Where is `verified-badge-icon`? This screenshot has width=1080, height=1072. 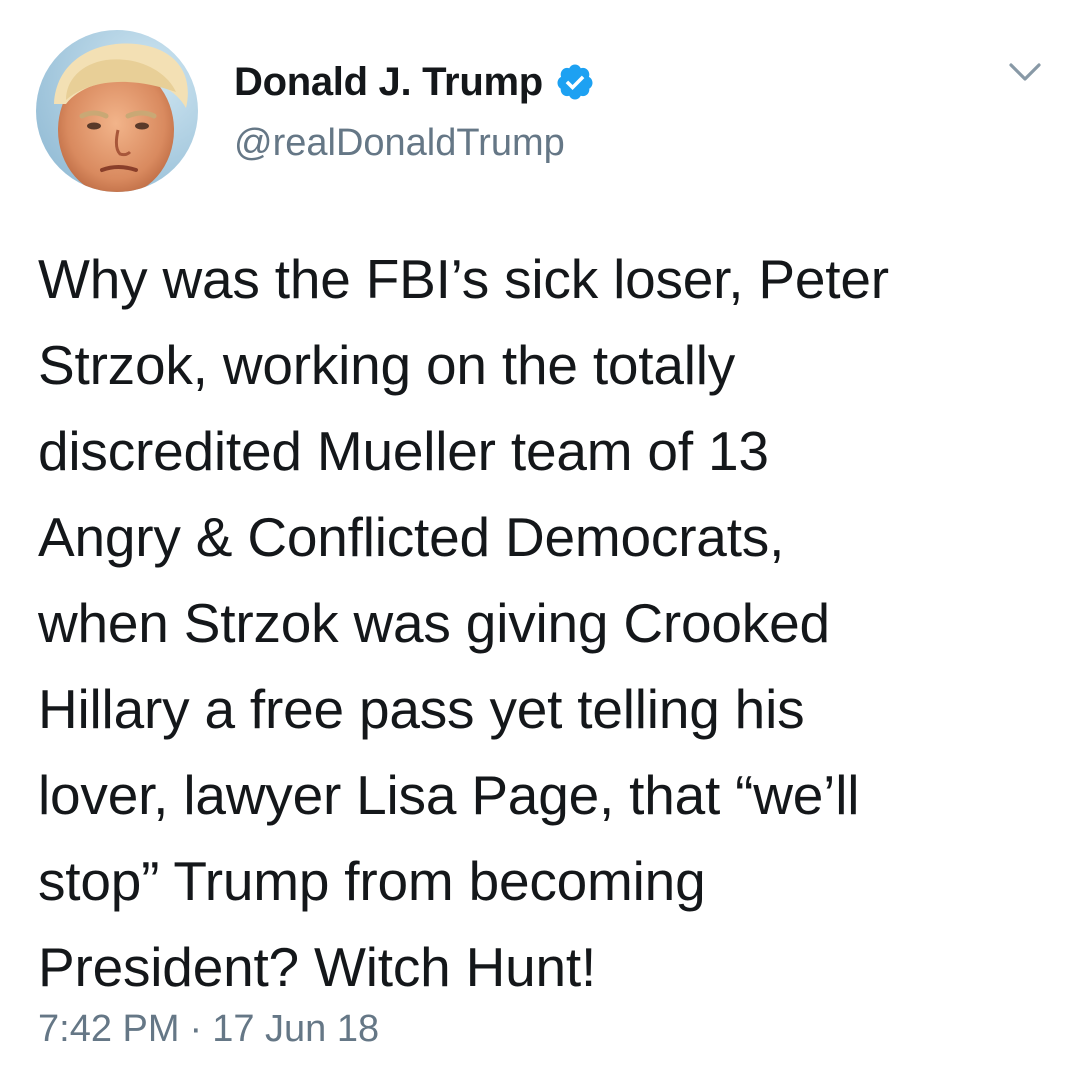
verified-badge-icon is located at coordinates (575, 82).